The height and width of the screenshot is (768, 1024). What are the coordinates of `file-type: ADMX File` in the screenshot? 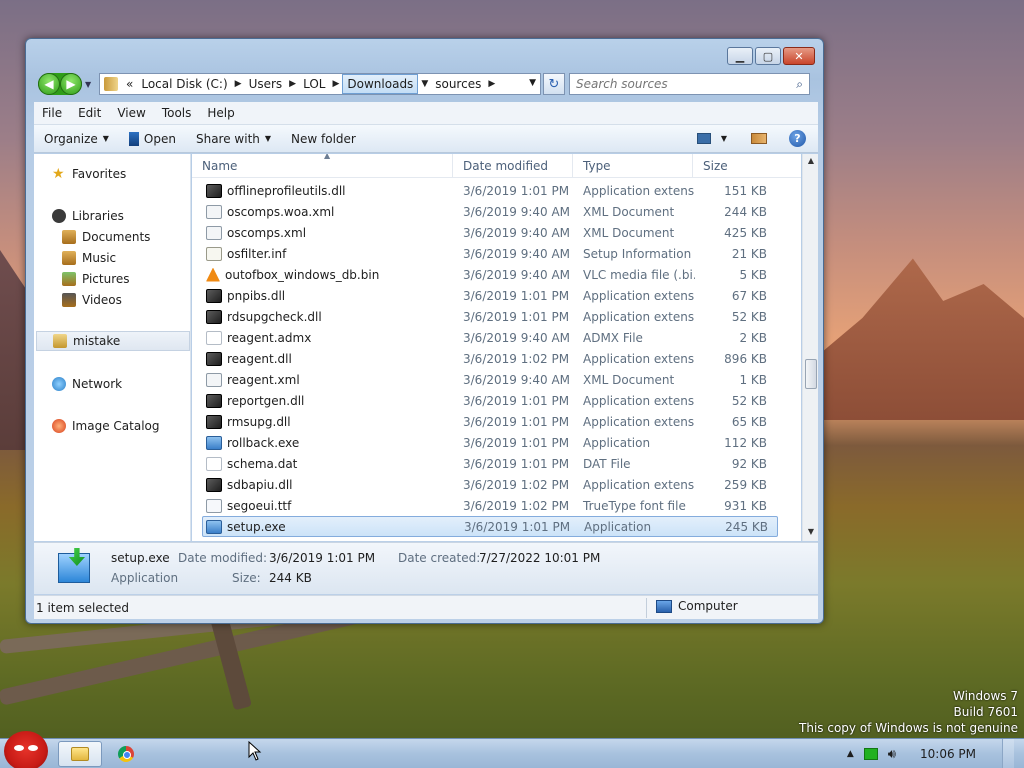 It's located at (613, 337).